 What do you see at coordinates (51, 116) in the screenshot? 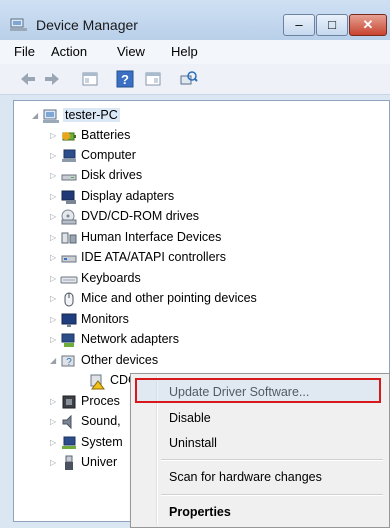
I see `computer-root-icon` at bounding box center [51, 116].